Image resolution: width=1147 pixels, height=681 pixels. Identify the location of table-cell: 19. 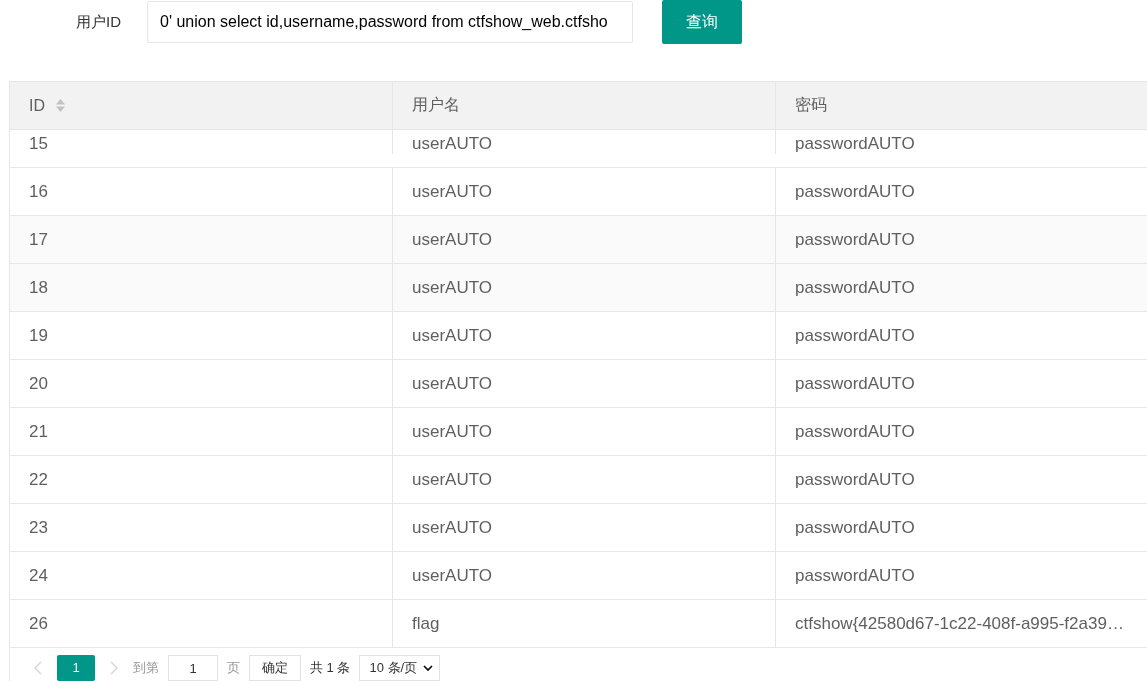
(38, 335).